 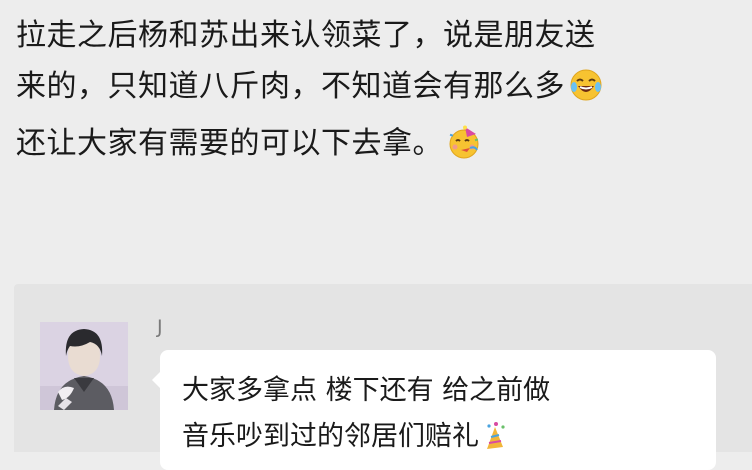 What do you see at coordinates (160, 327) in the screenshot?
I see `sender-name: J` at bounding box center [160, 327].